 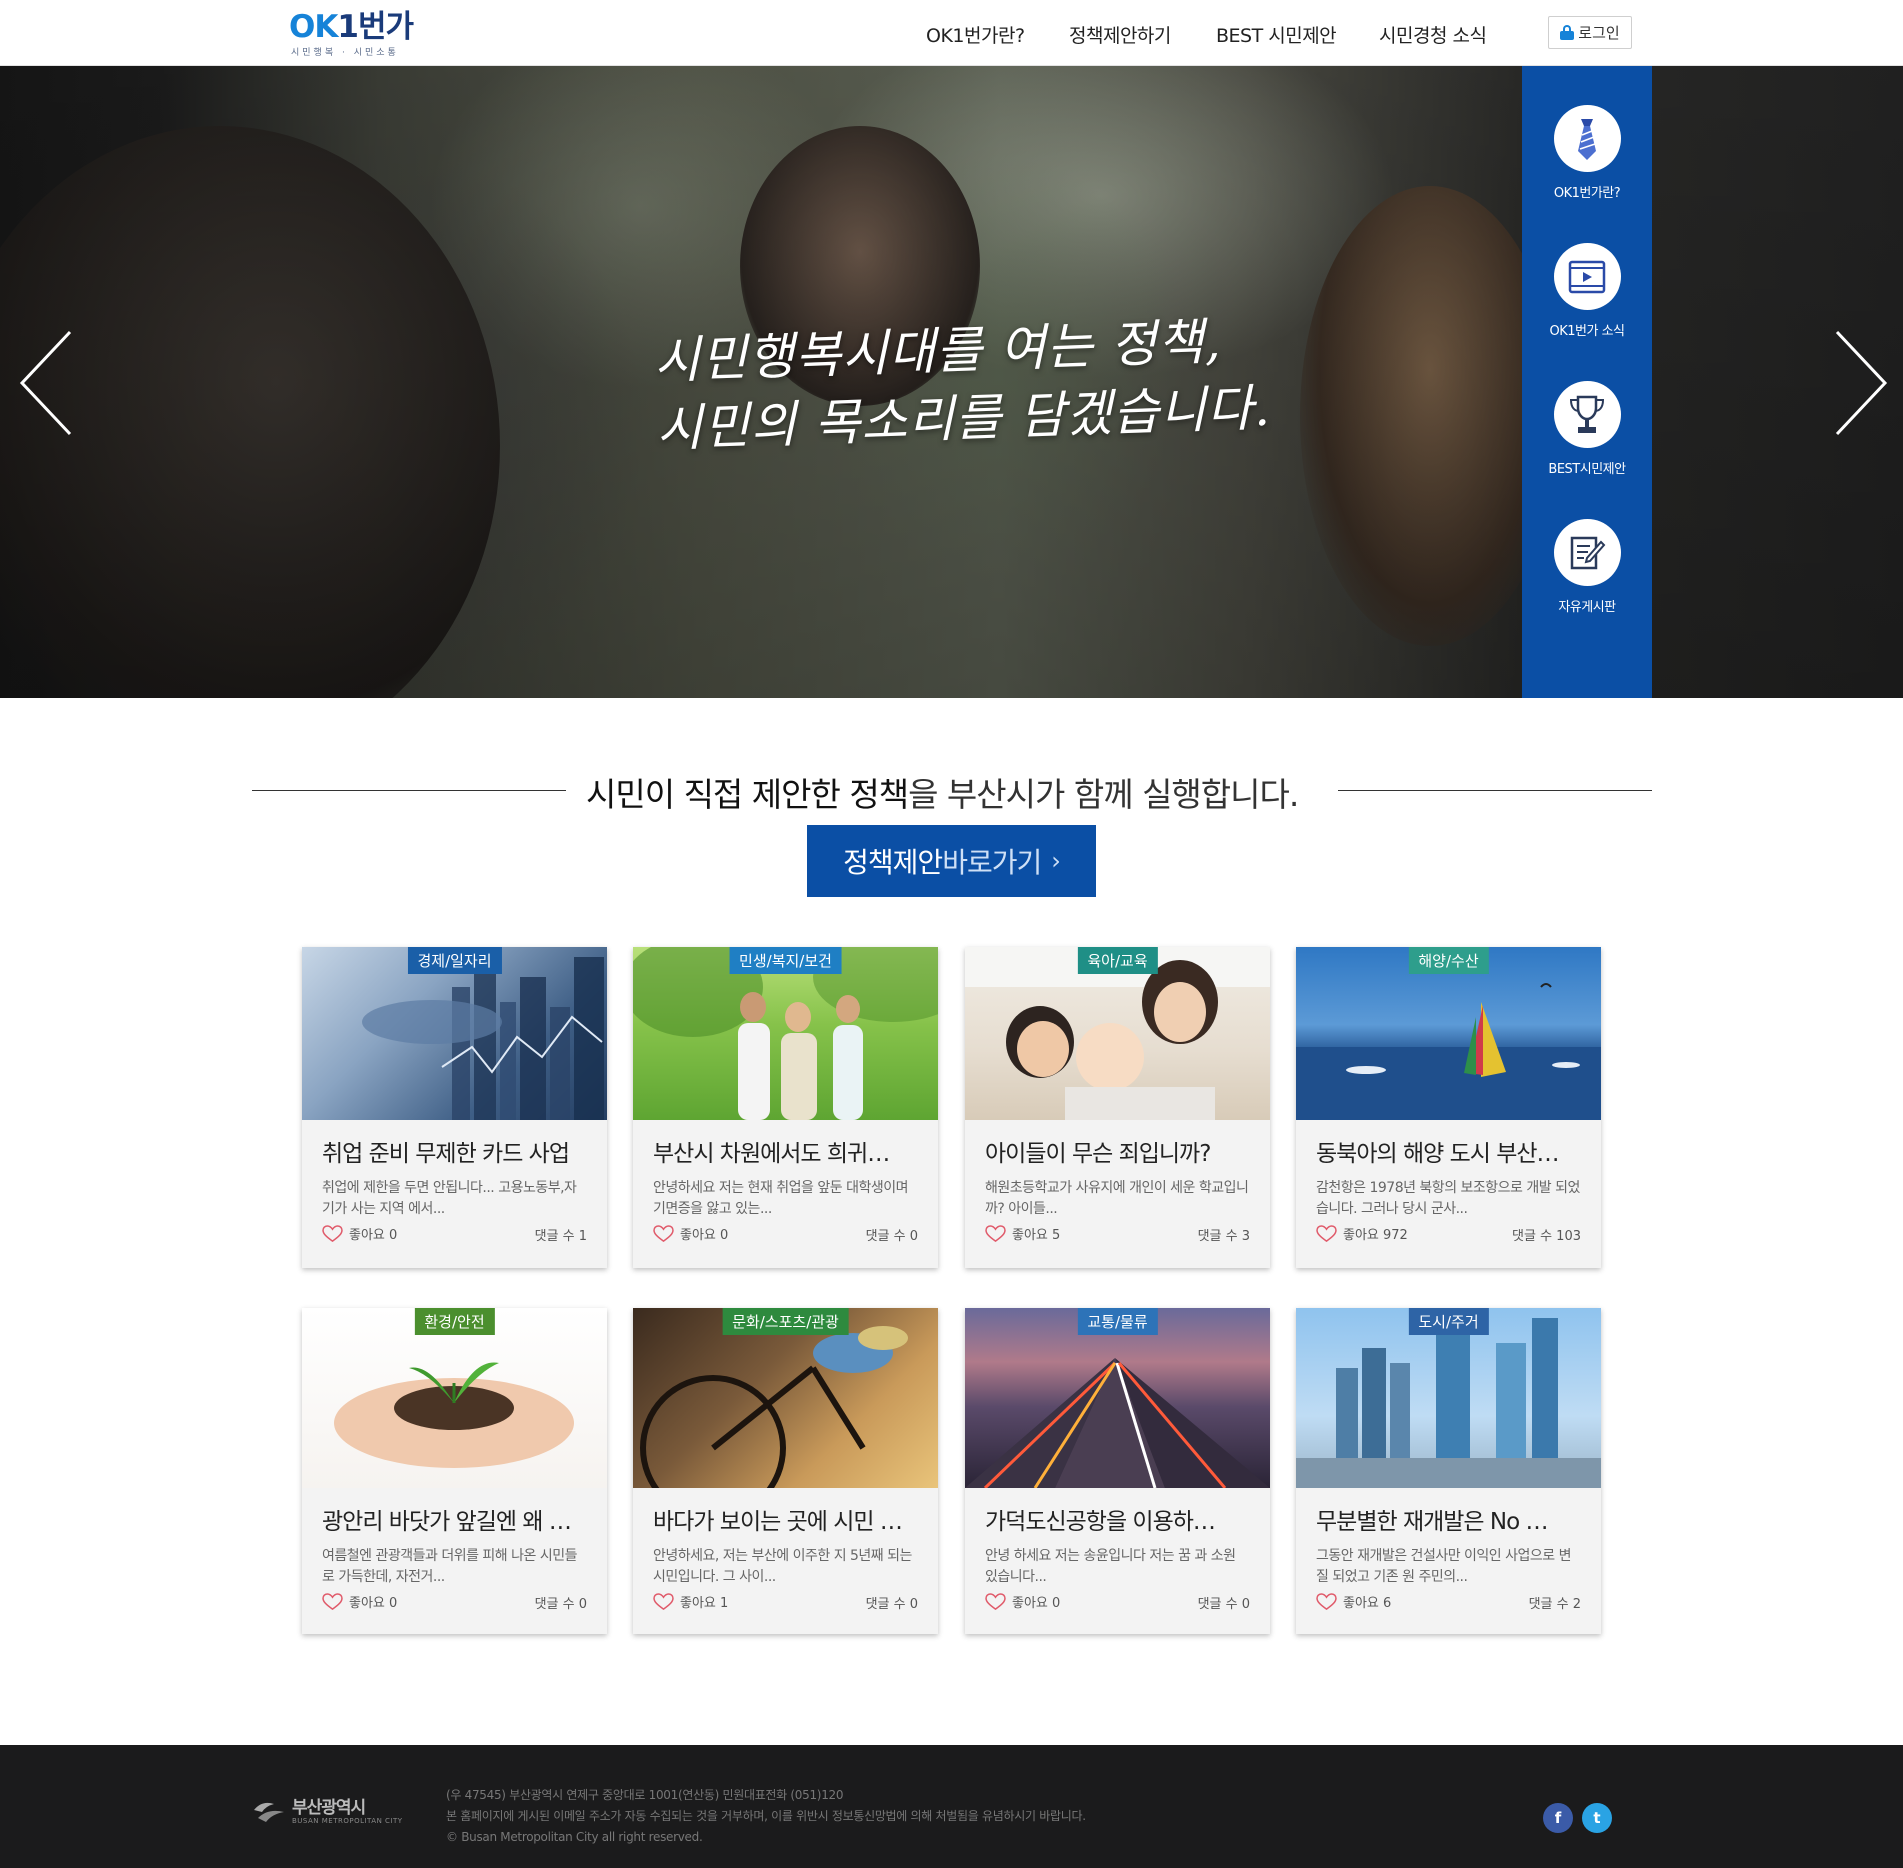 What do you see at coordinates (1448, 1398) in the screenshot?
I see `card-image: 도시/주거` at bounding box center [1448, 1398].